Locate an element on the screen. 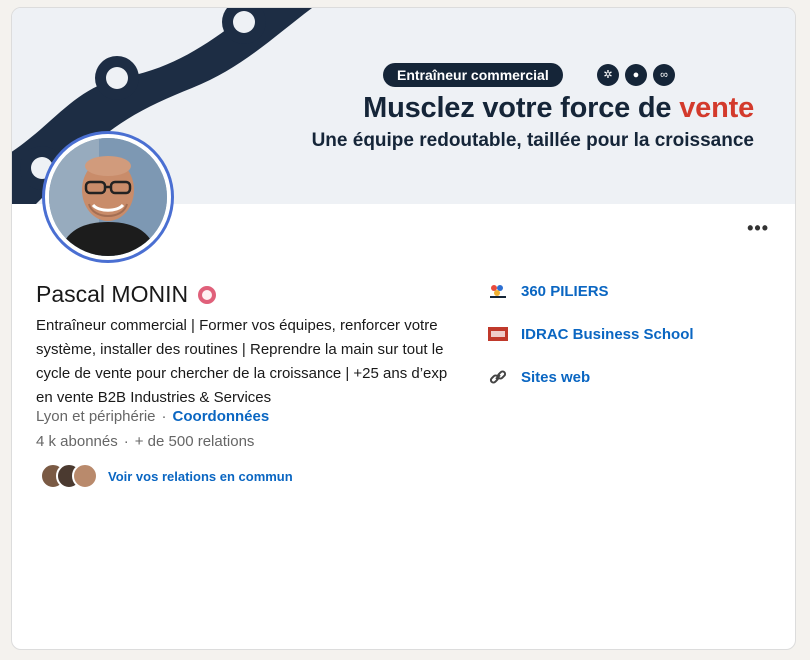 Image resolution: width=810 pixels, height=660 pixels. mutual-connections: Voir vos relations en commun is located at coordinates (166, 476).